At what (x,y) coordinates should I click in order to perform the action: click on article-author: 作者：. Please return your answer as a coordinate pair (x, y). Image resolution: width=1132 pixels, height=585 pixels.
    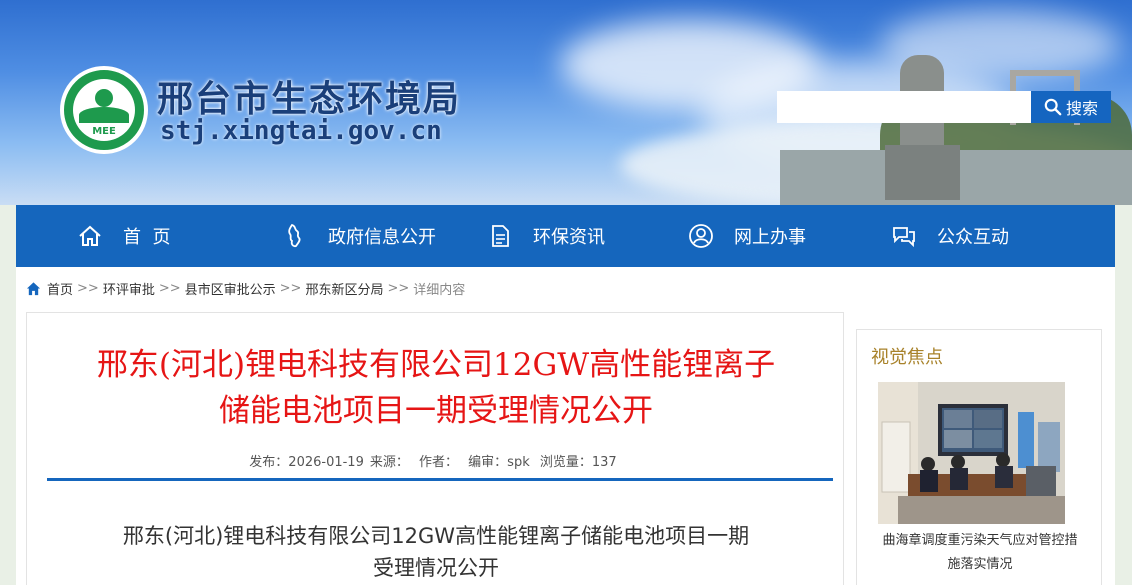
    Looking at the image, I should click on (439, 462).